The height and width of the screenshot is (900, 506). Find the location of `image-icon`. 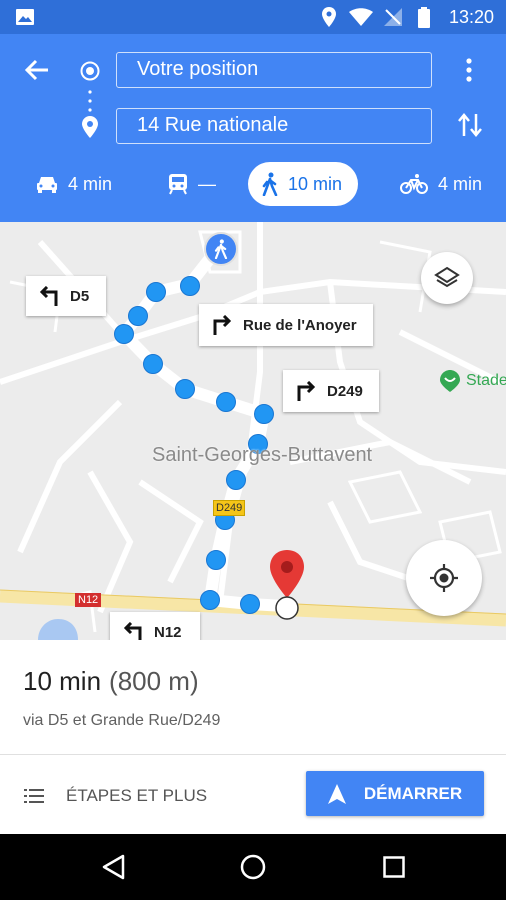

image-icon is located at coordinates (25, 17).